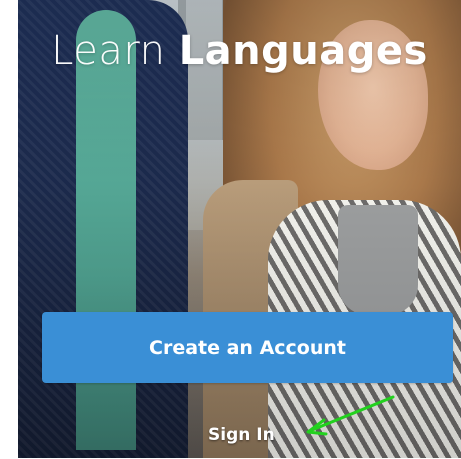 This screenshot has width=461, height=459. What do you see at coordinates (241, 435) in the screenshot?
I see `sign-in-link: Sign In` at bounding box center [241, 435].